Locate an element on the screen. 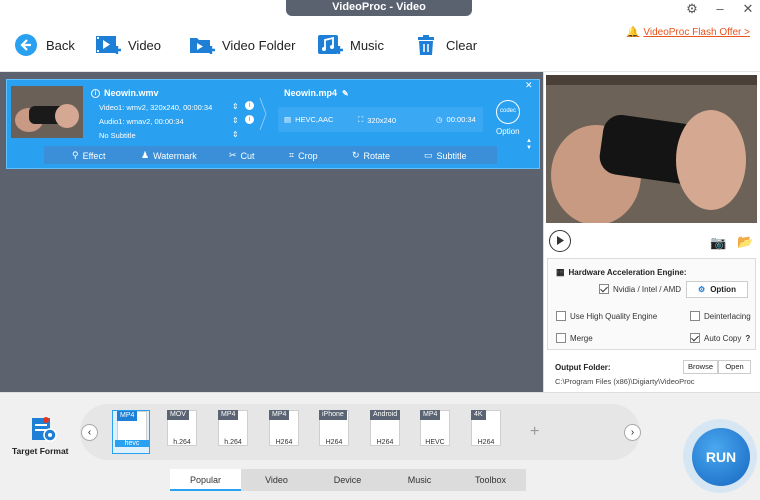  subtitle-stepper-icon: ⇕ is located at coordinates (235, 134).